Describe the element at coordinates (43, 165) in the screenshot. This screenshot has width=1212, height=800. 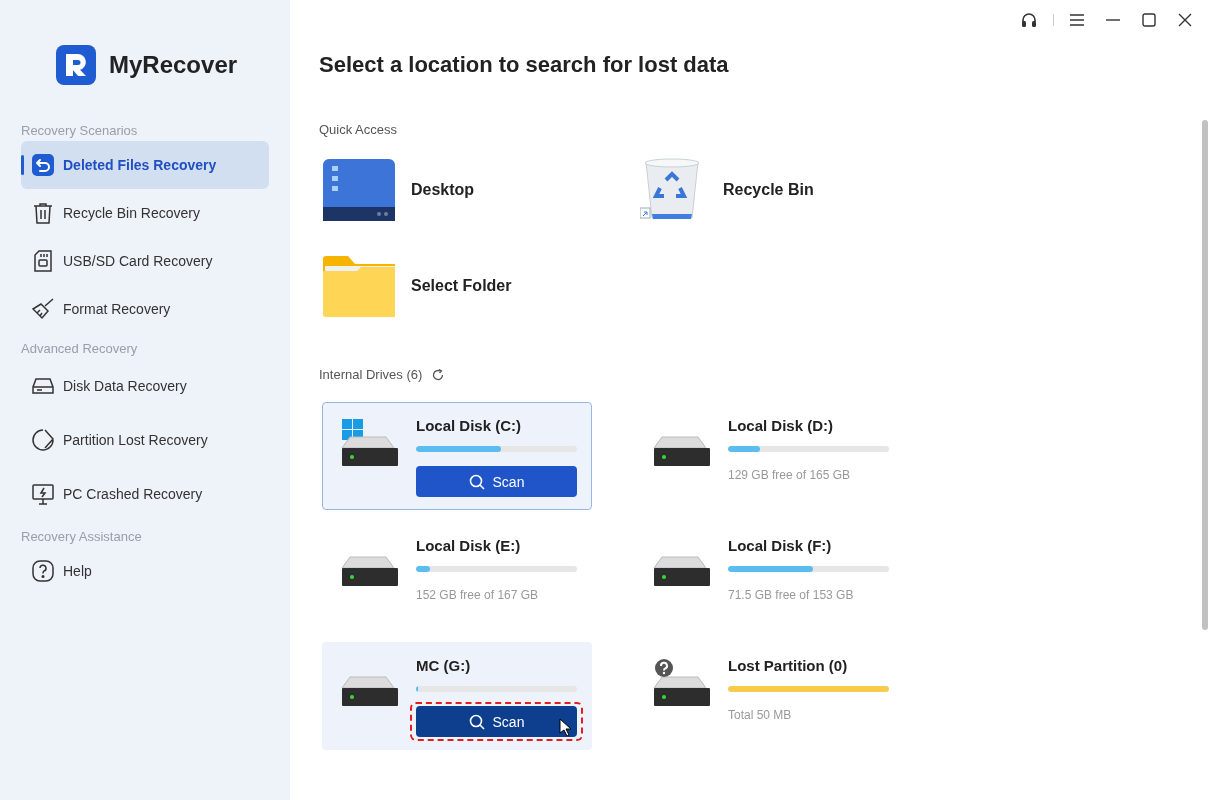
I see `undo-icon` at that location.